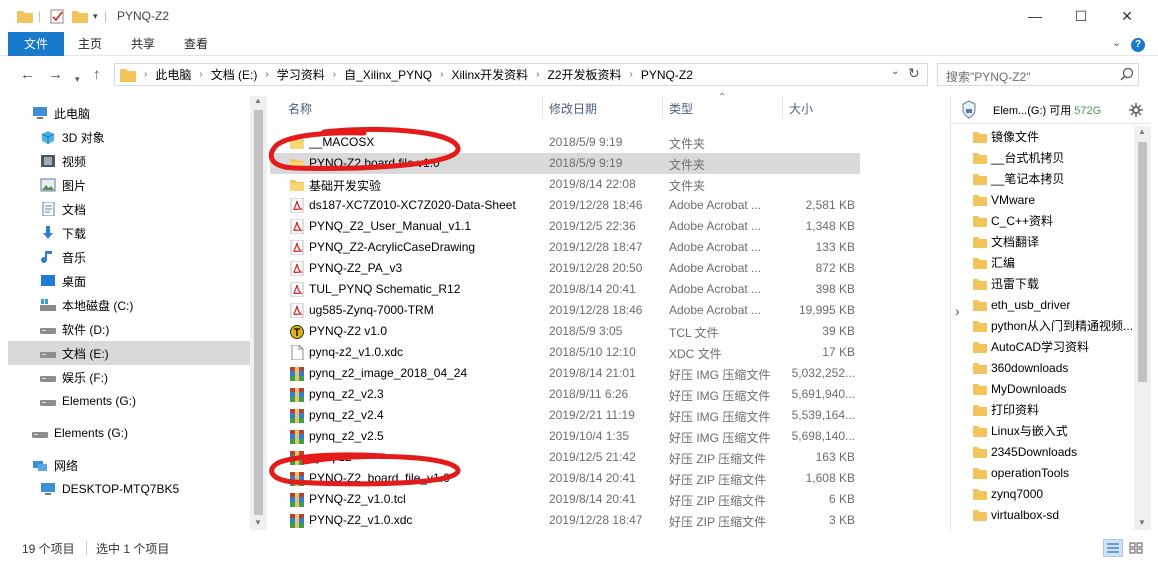  What do you see at coordinates (173, 74) in the screenshot?
I see `breadcrumb-this-pc: 此电脑` at bounding box center [173, 74].